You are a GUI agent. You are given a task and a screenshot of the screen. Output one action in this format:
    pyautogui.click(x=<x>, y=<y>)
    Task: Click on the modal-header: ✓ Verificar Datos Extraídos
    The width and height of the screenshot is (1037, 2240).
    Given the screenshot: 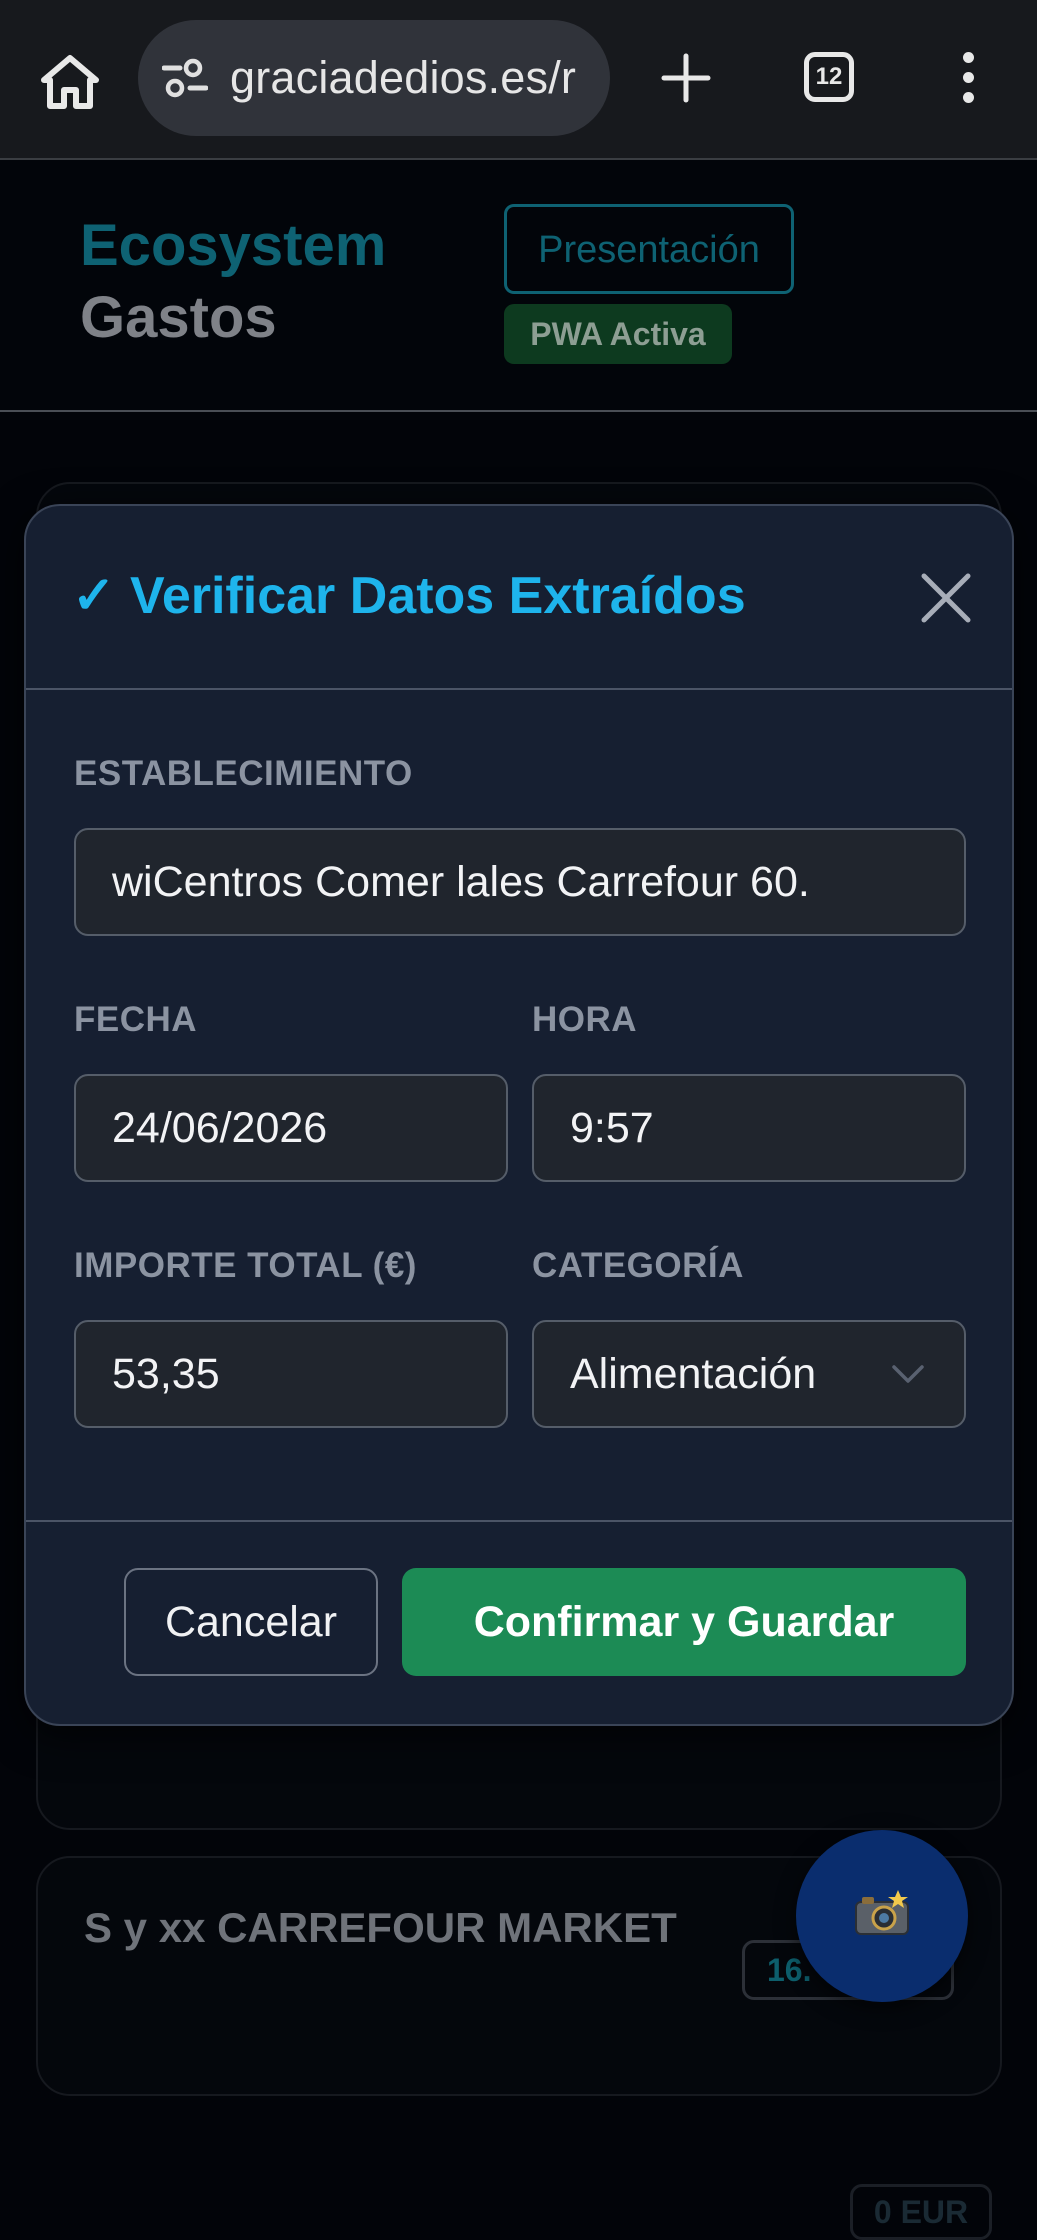 What is the action you would take?
    pyautogui.click(x=519, y=598)
    